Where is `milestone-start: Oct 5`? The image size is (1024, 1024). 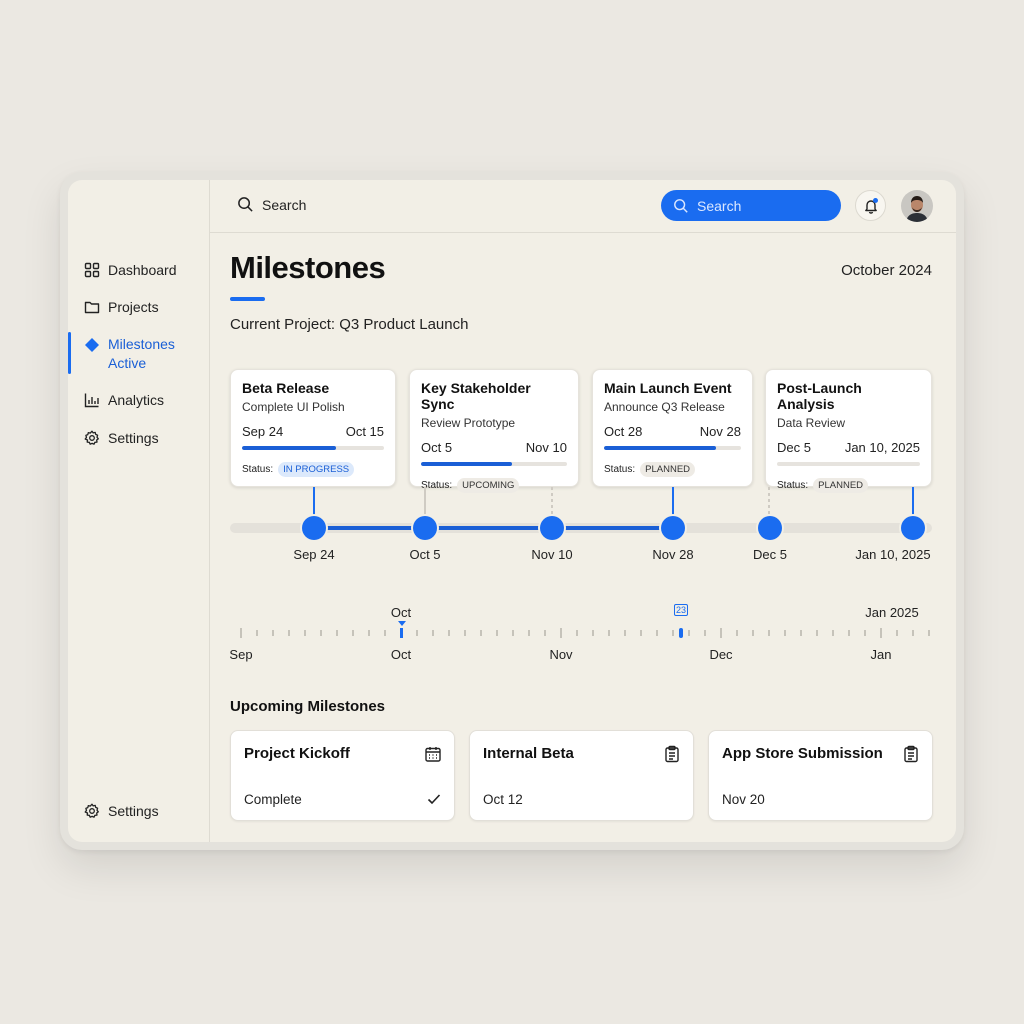
milestone-start: Oct 5 is located at coordinates (437, 447).